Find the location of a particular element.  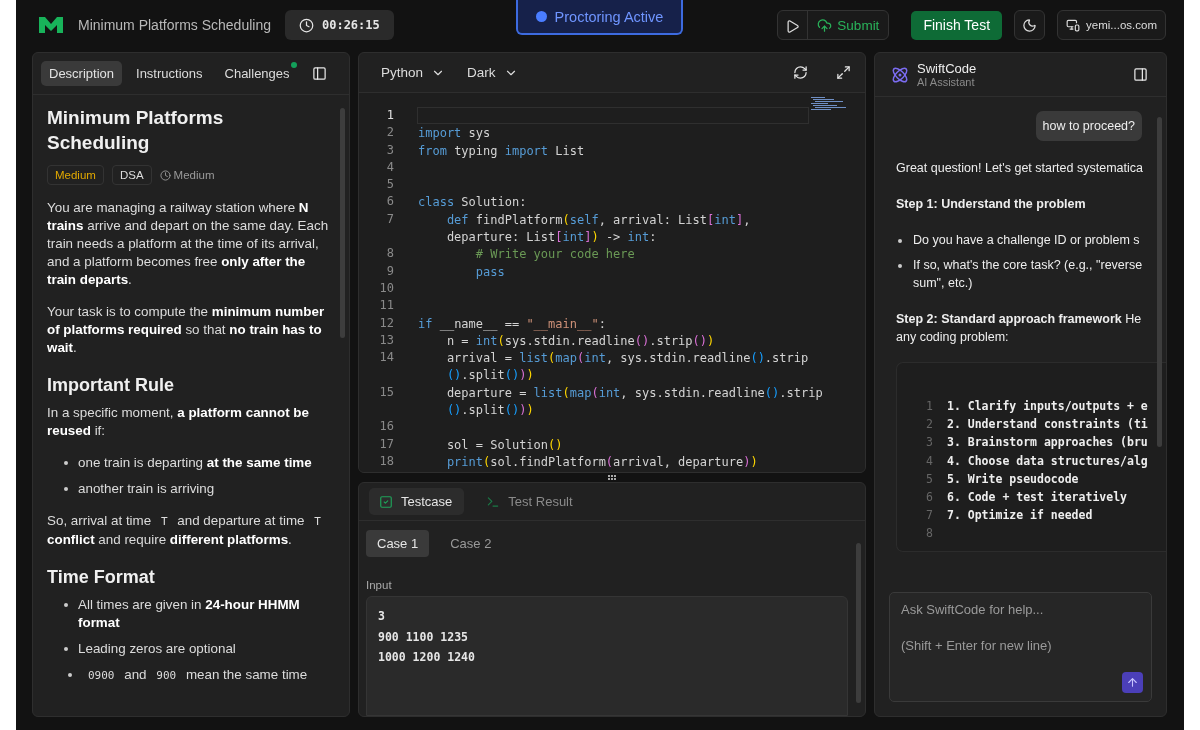

difficulty-tag: Medium is located at coordinates (75, 175).